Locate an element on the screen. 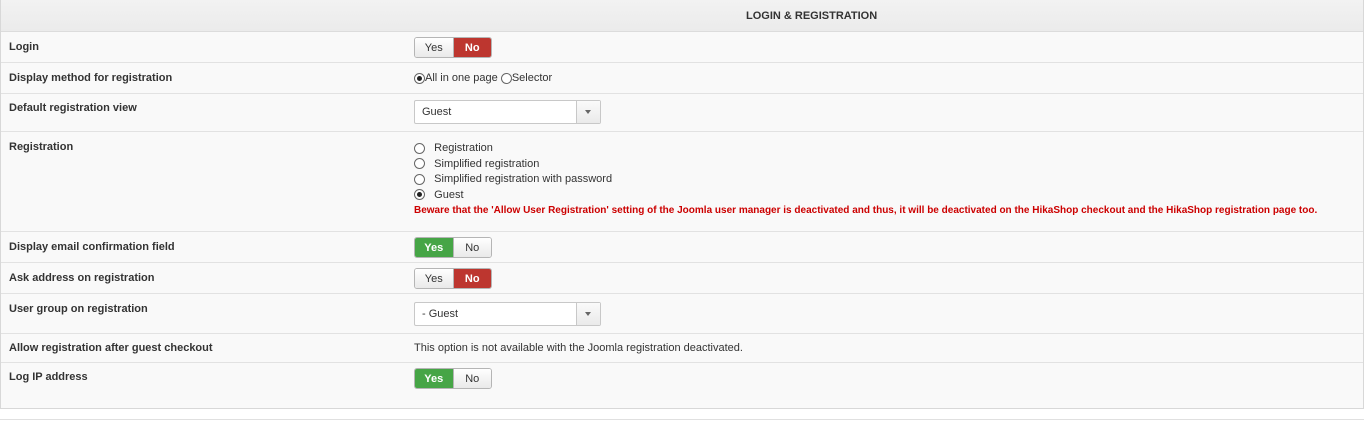 Image resolution: width=1364 pixels, height=421 pixels. login-yes-button: Yes is located at coordinates (434, 47).